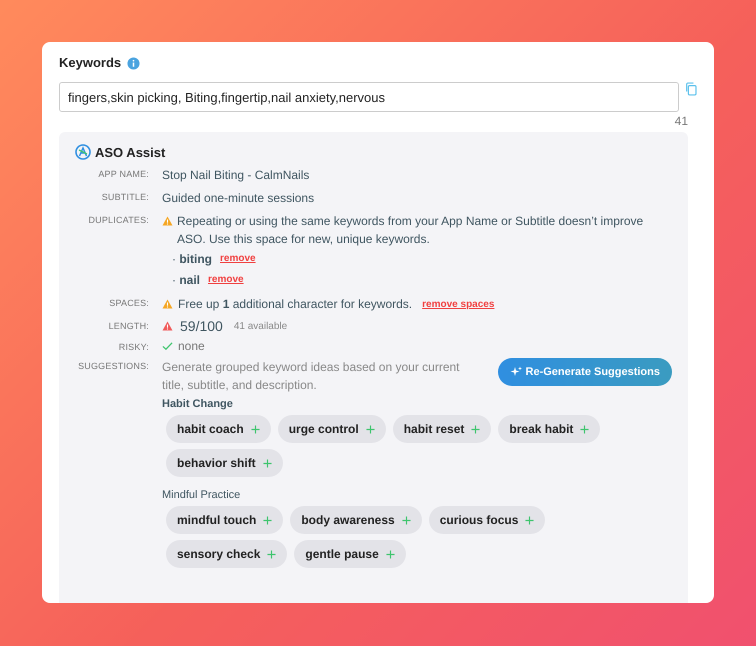 The height and width of the screenshot is (646, 756). What do you see at coordinates (167, 326) in the screenshot?
I see `alert-icon` at bounding box center [167, 326].